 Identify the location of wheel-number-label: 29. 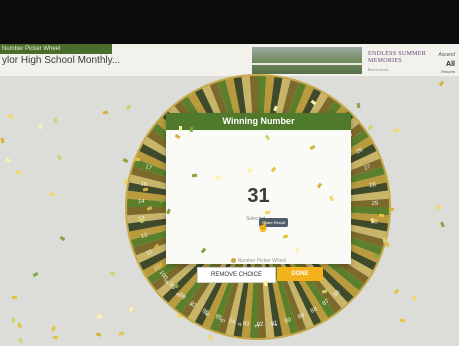
(375, 204).